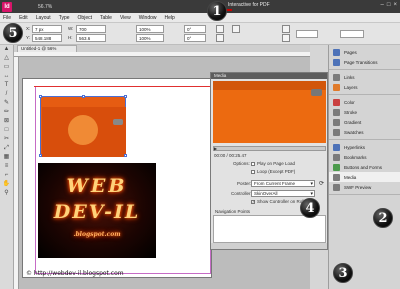  I want to click on height-field: 563.6, so click(91, 38).